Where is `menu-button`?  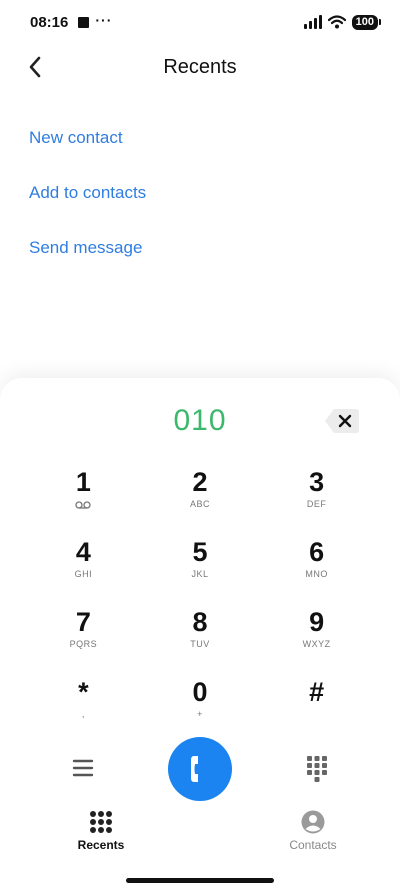
menu-button is located at coordinates (83, 768).